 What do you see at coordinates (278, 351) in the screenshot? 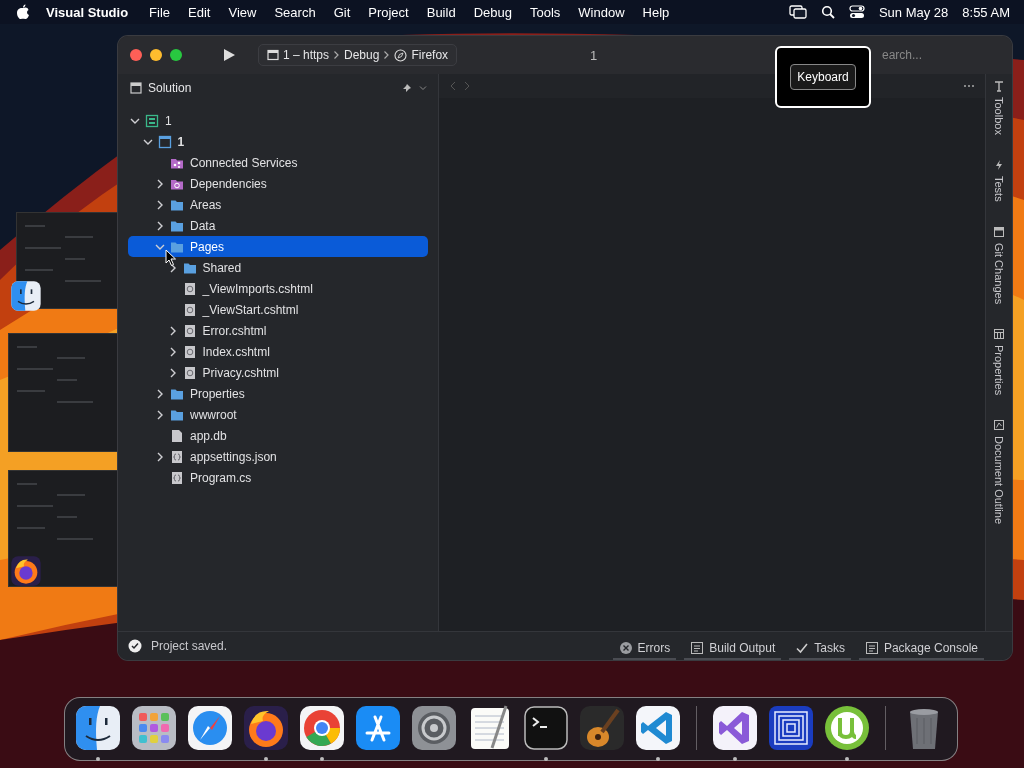
I see `tree-item: Index.cshtml` at bounding box center [278, 351].